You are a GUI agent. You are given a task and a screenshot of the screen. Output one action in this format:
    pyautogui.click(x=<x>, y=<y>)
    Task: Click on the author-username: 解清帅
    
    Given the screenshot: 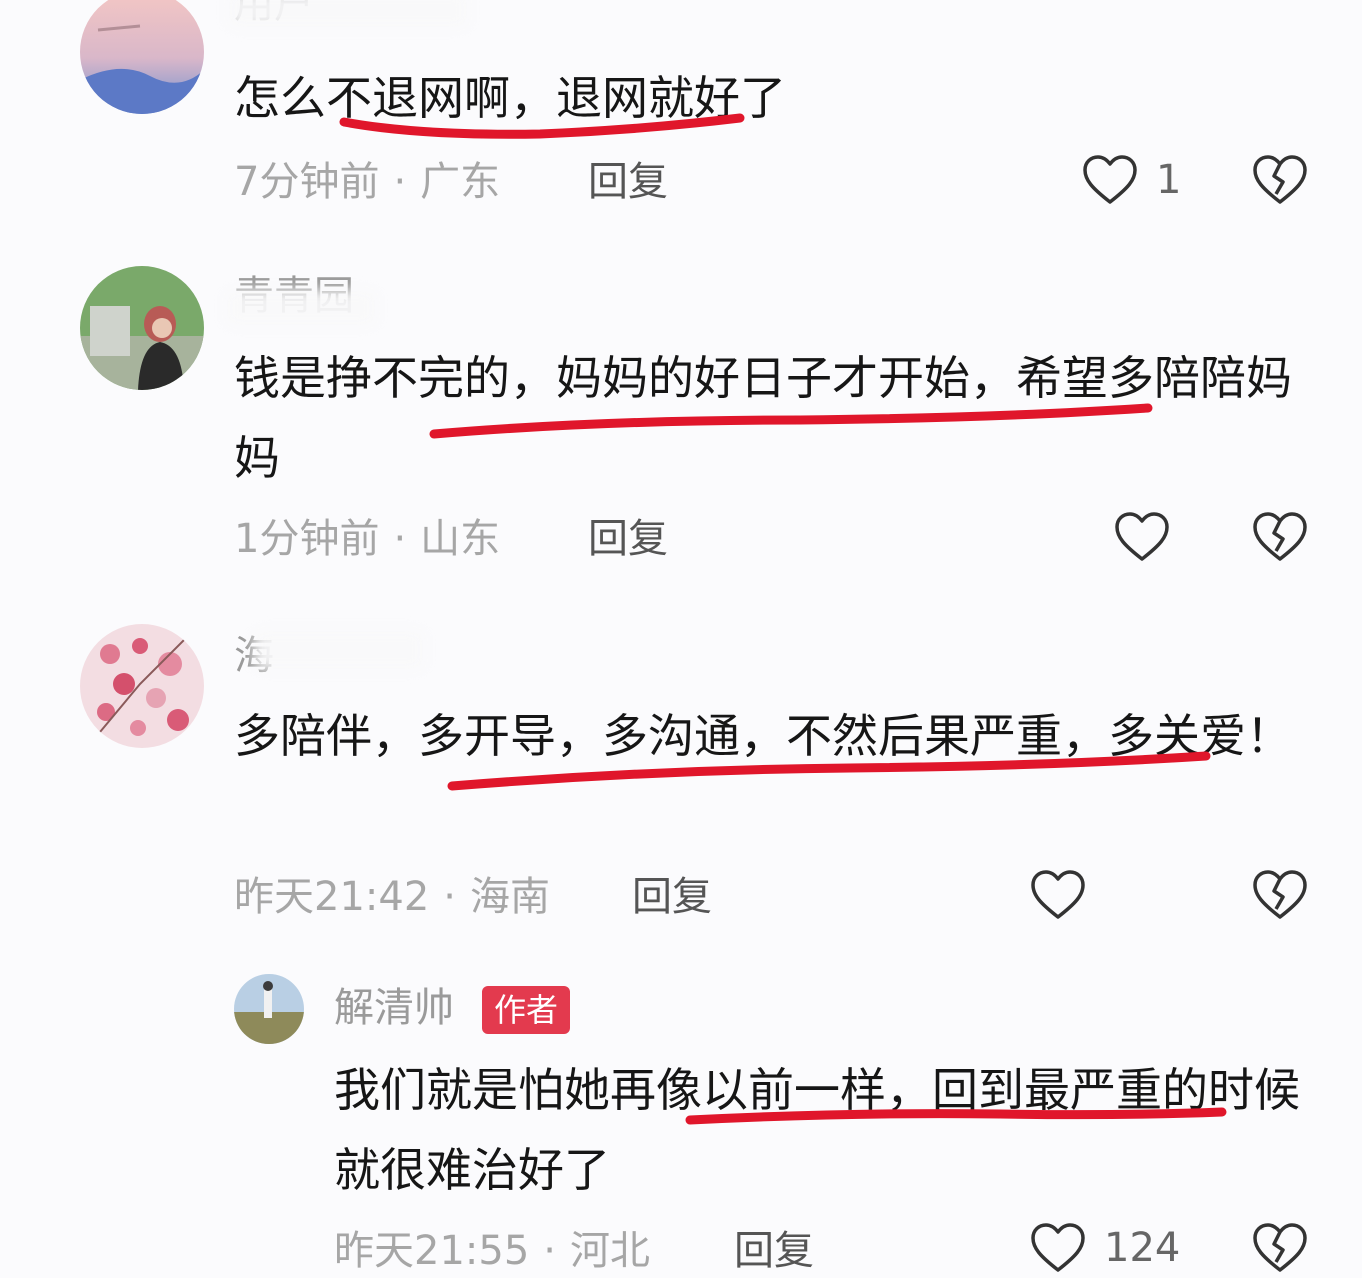 What is the action you would take?
    pyautogui.click(x=394, y=1008)
    